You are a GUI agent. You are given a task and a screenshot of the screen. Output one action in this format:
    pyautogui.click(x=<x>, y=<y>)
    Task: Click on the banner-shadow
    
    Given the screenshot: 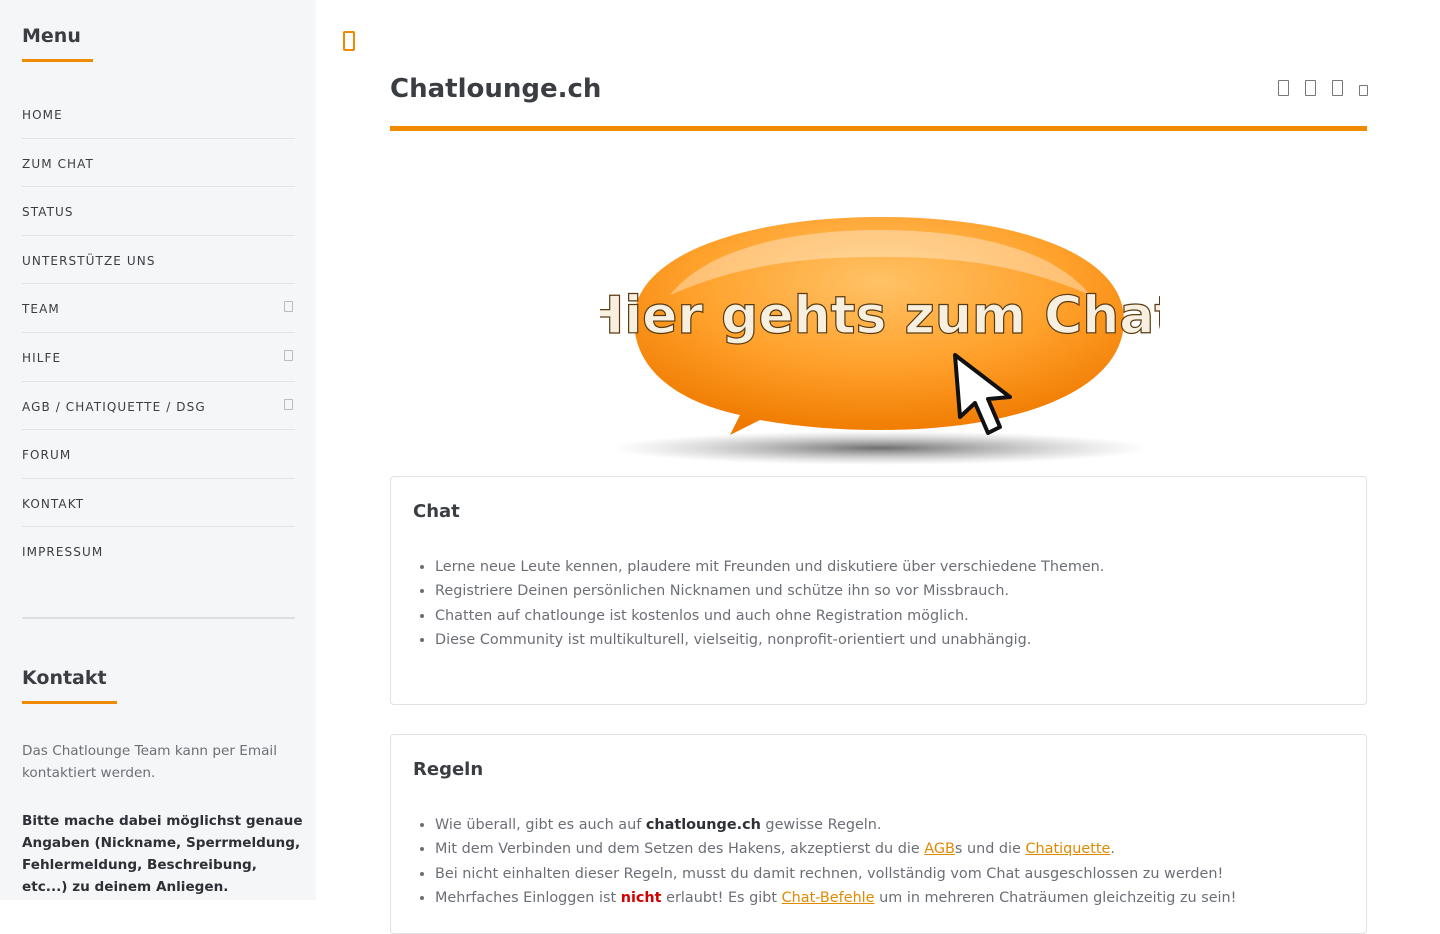 What is the action you would take?
    pyautogui.click(x=880, y=448)
    